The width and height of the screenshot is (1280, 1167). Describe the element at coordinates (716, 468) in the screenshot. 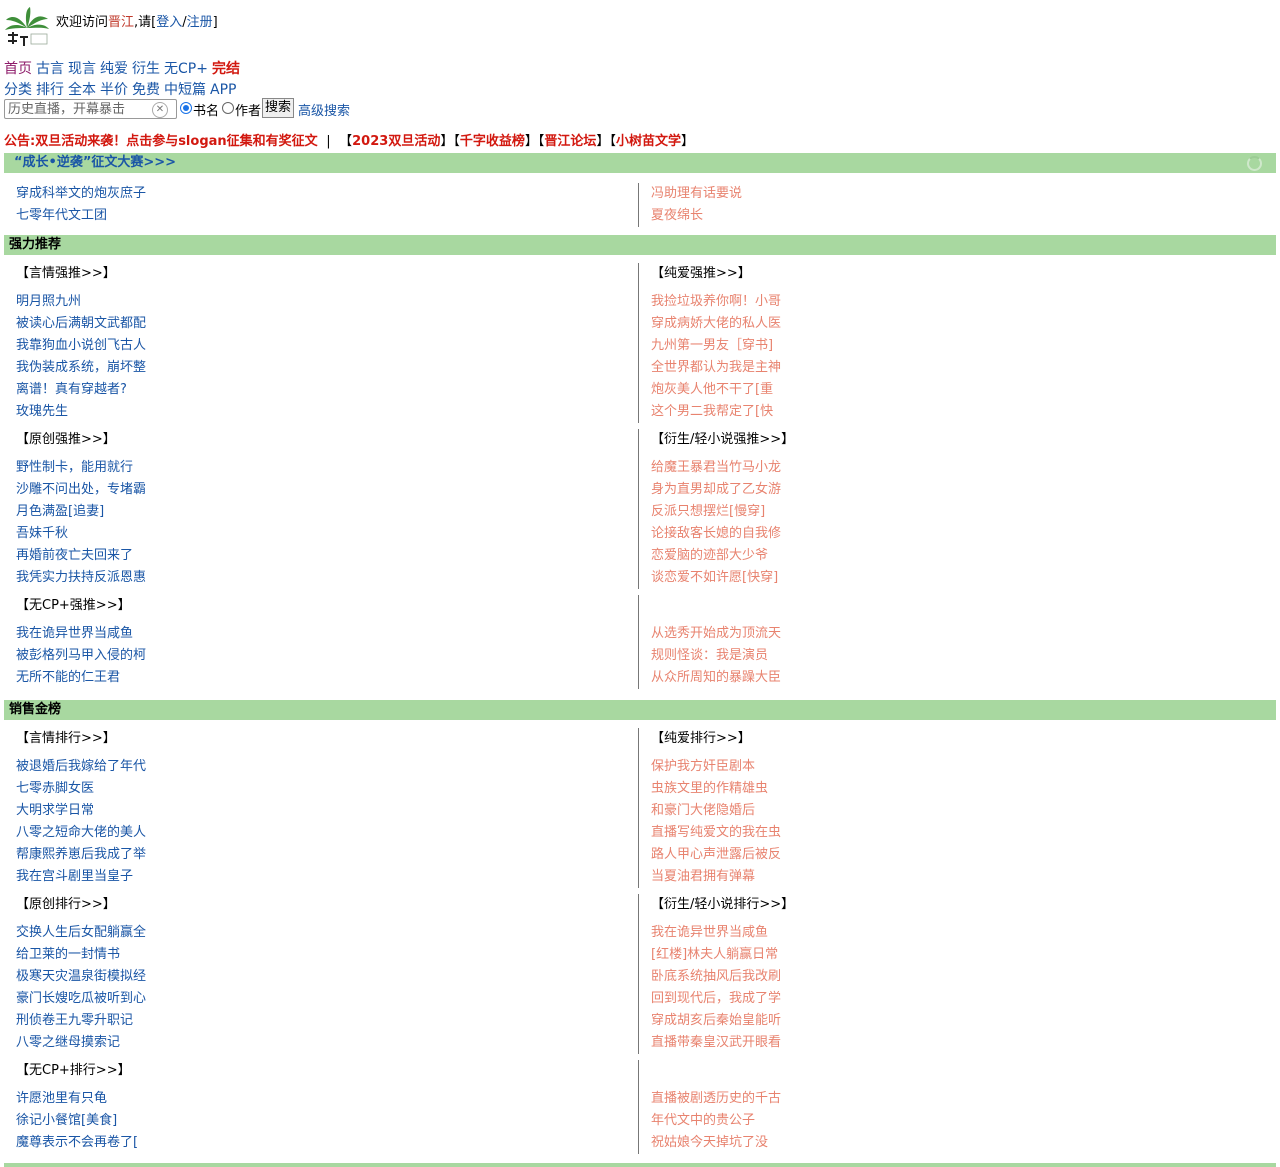

I see `recommend-g1-right-0: 给魔王暴君当竹马小龙` at that location.